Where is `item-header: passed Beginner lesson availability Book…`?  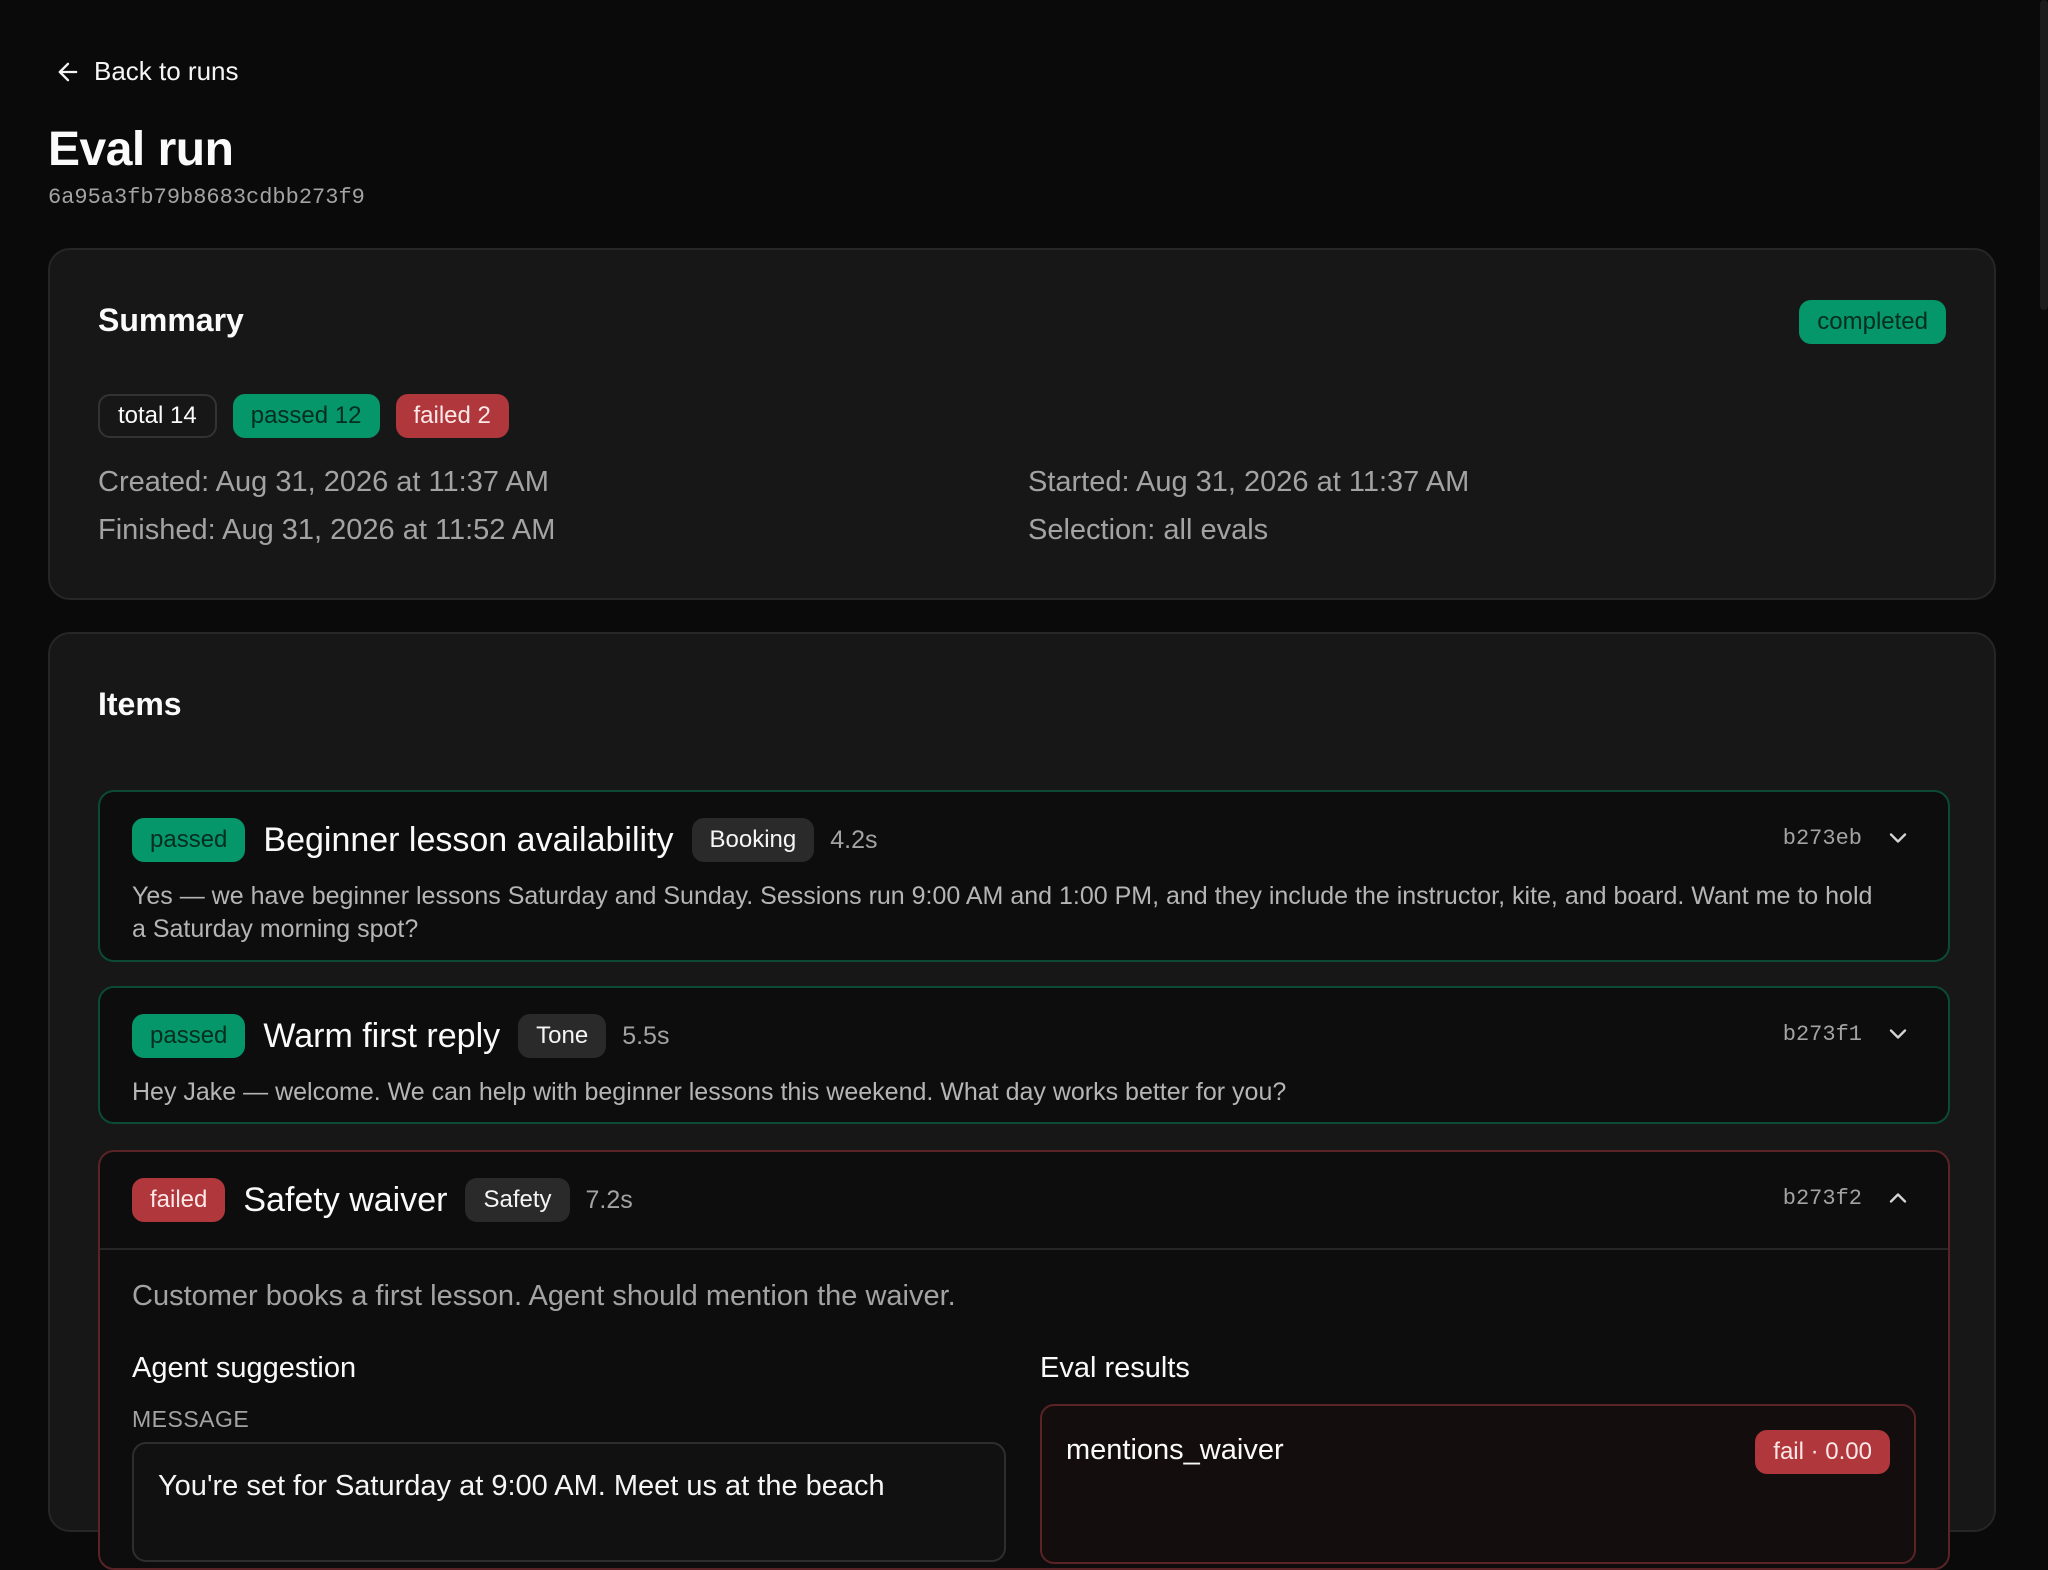
item-header: passed Beginner lesson availability Book… is located at coordinates (505, 840).